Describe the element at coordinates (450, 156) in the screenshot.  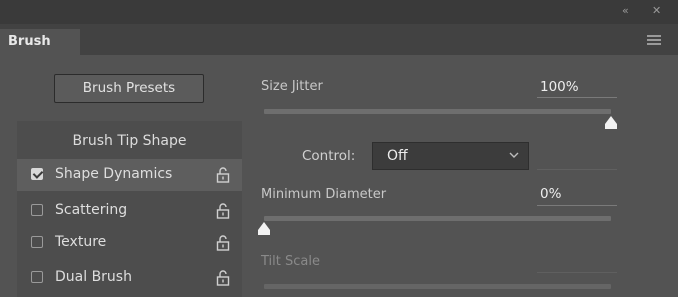
I see `control-select: Off` at that location.